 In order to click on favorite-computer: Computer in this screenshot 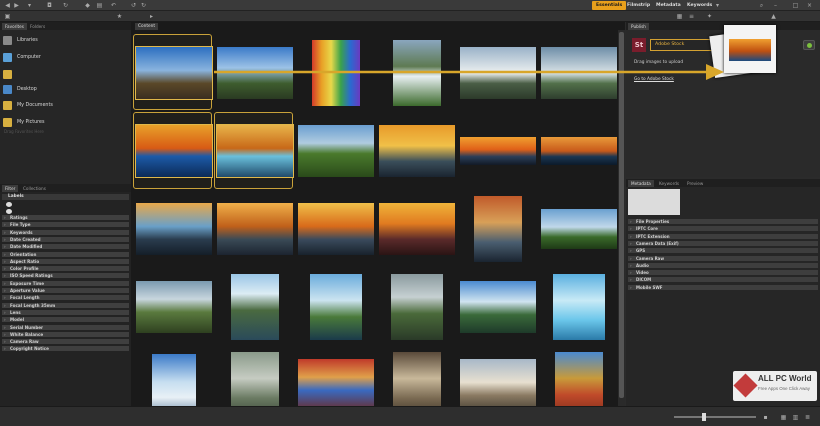, I will do `click(65, 57)`.